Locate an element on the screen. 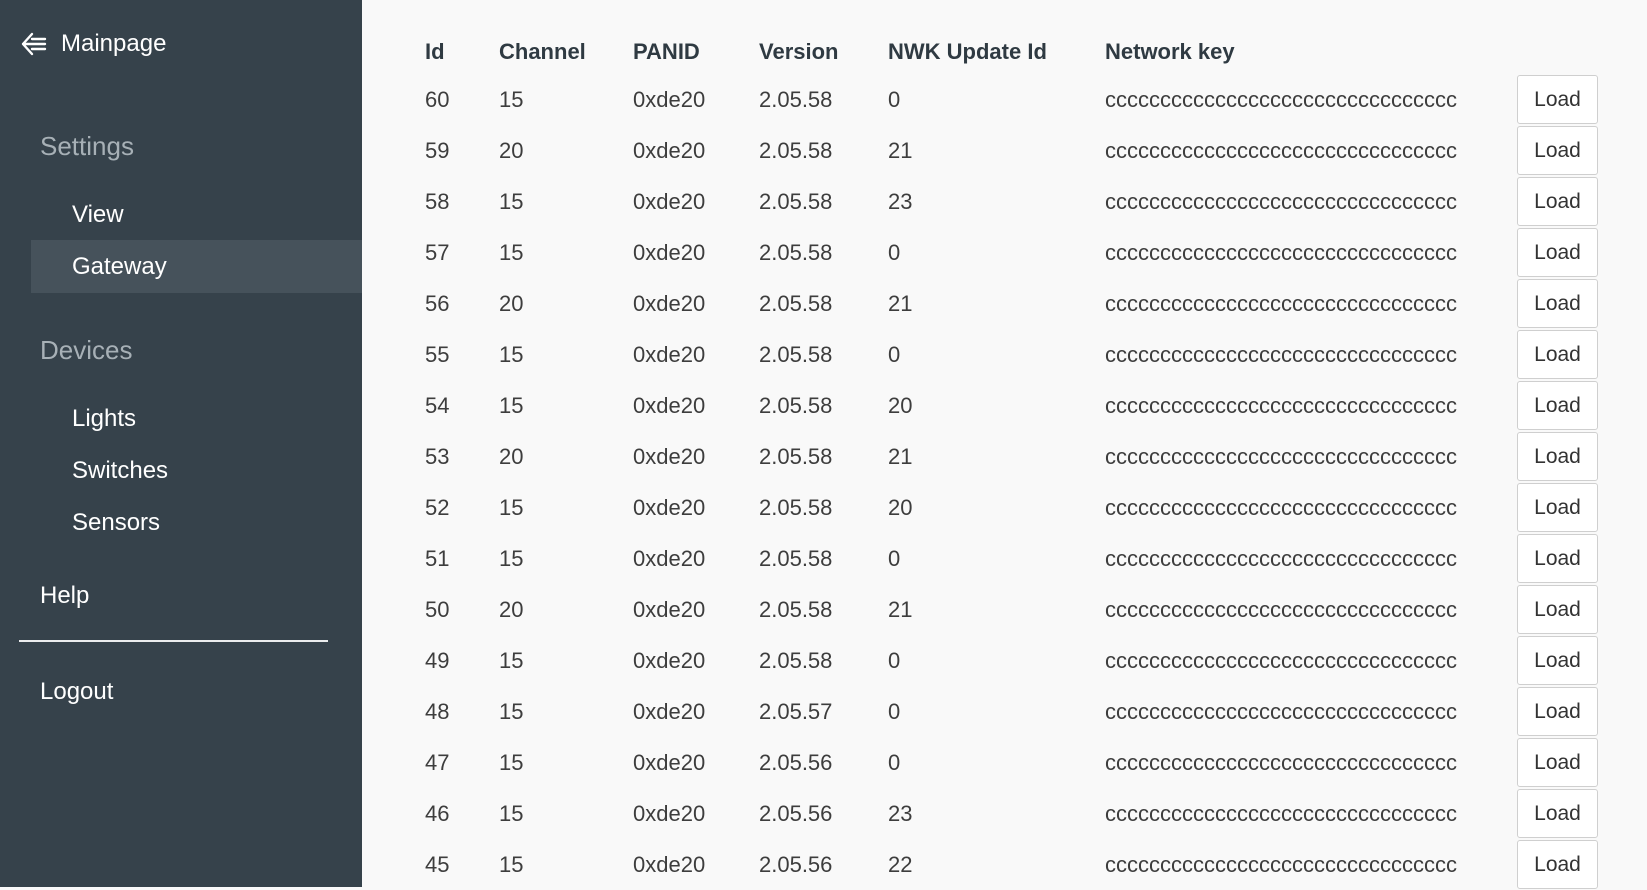  arrow-left-icon is located at coordinates (34, 44).